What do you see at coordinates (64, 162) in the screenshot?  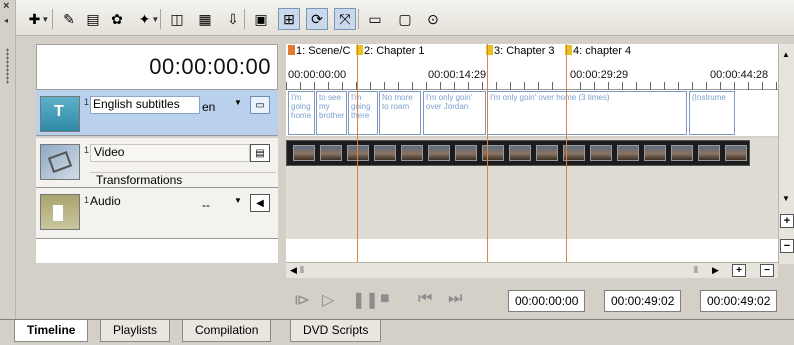 I see `video-track-icon: 1` at bounding box center [64, 162].